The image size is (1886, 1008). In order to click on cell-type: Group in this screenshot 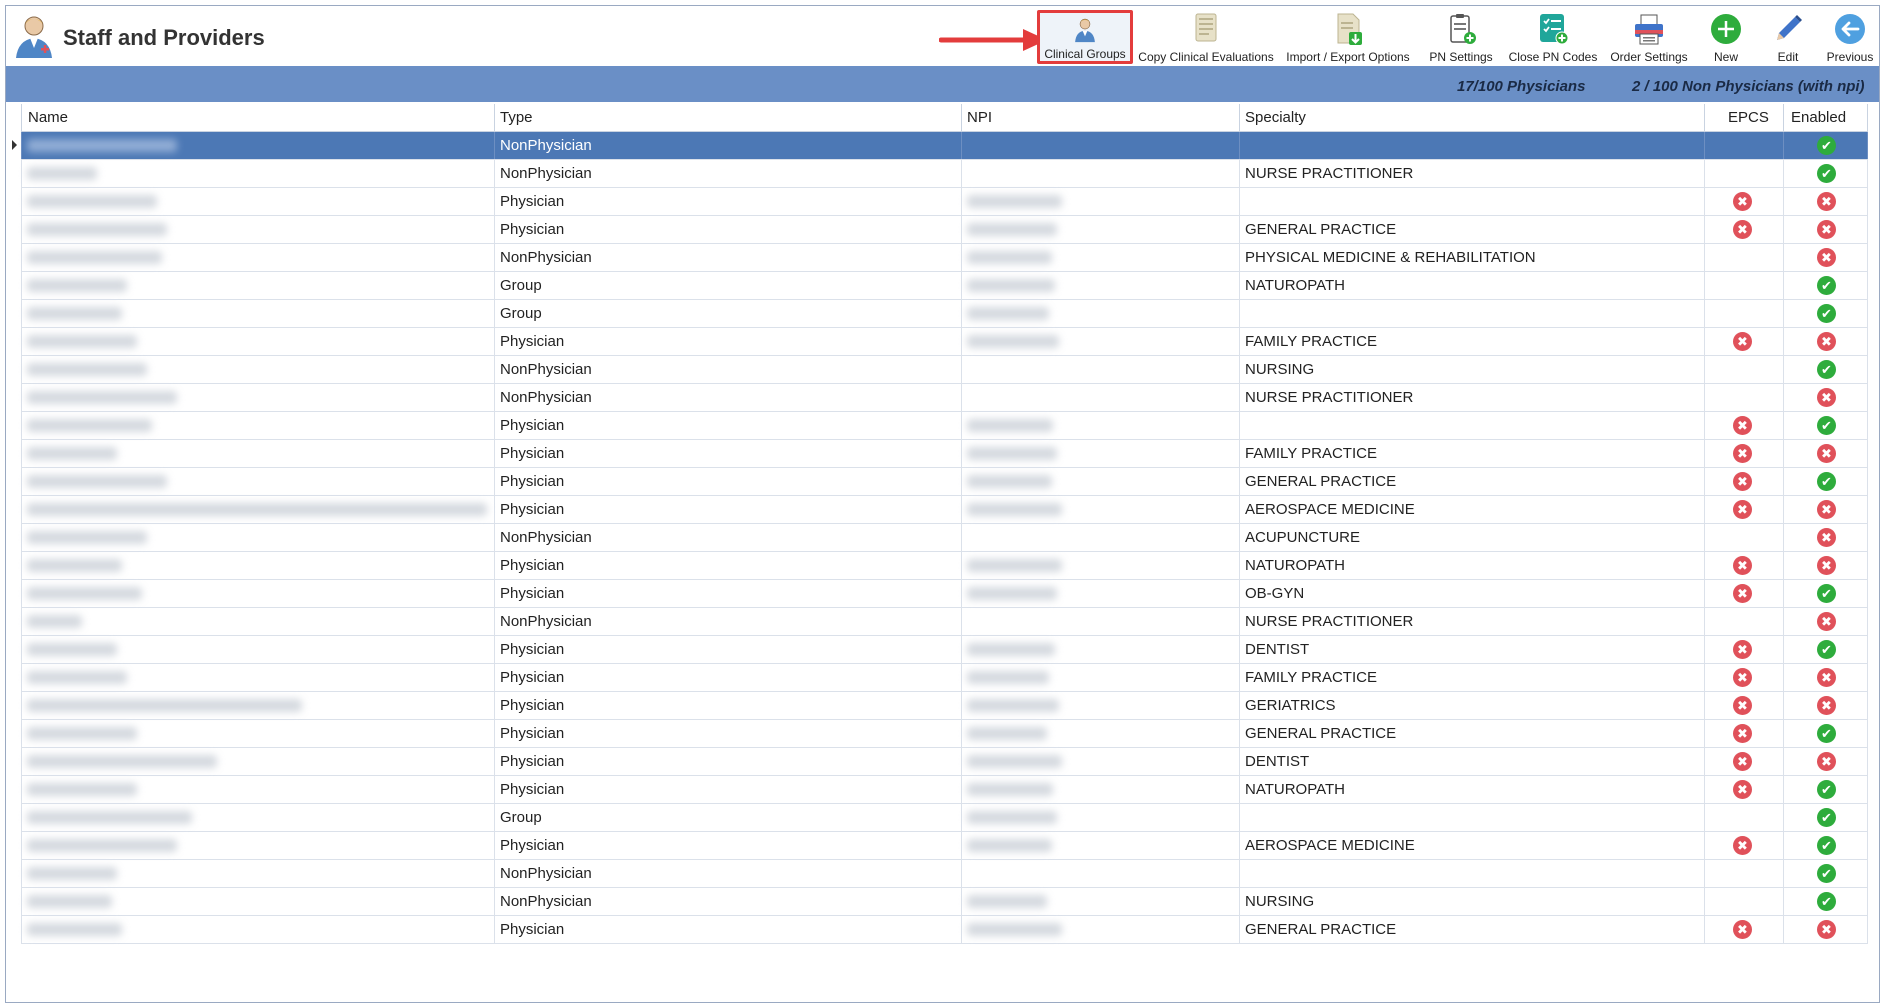, I will do `click(521, 313)`.